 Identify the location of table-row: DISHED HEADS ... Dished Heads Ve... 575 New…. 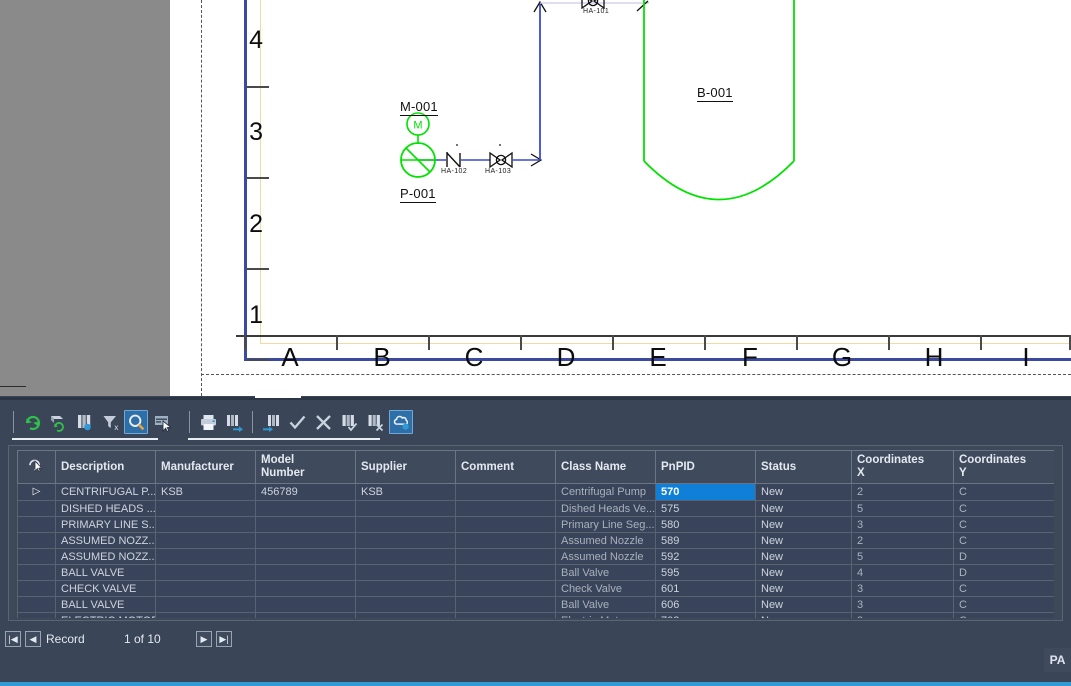
(535, 509).